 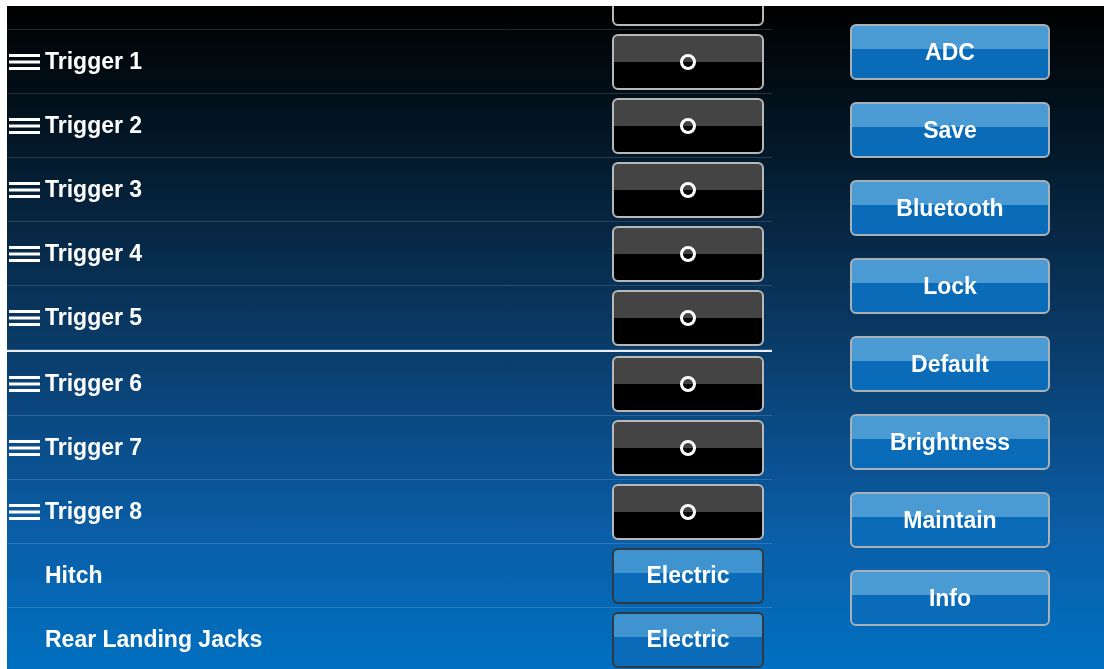 What do you see at coordinates (94, 318) in the screenshot?
I see `row-label: Trigger 5` at bounding box center [94, 318].